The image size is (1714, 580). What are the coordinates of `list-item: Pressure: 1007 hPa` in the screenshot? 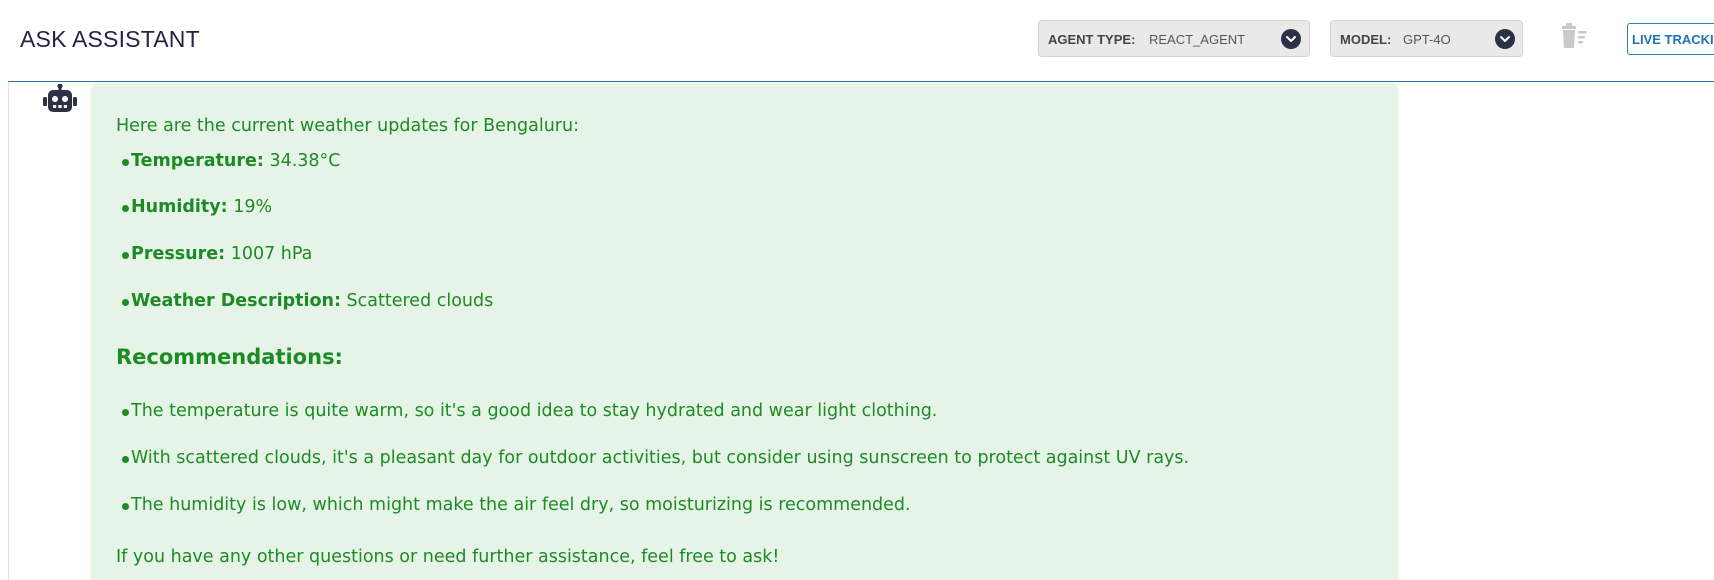 It's located at (217, 254).